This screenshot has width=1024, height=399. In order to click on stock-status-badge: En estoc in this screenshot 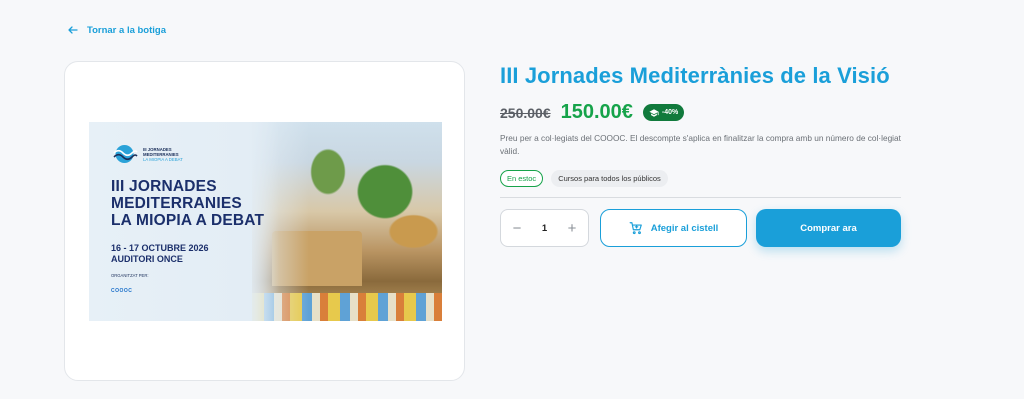, I will do `click(522, 178)`.